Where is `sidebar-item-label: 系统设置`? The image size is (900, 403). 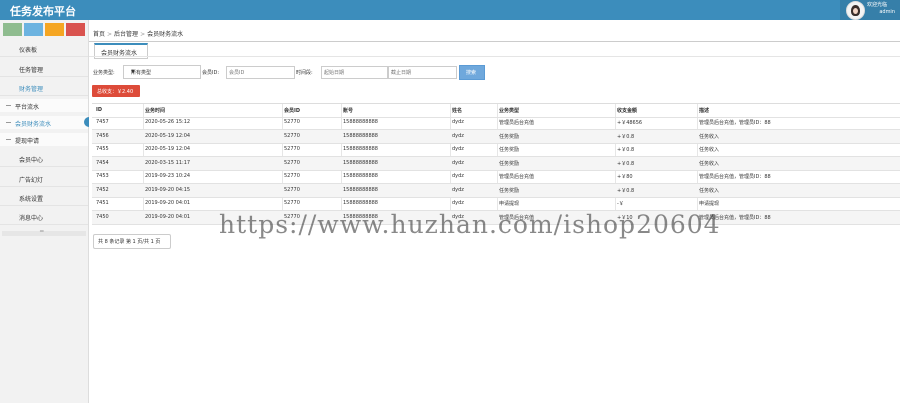 sidebar-item-label: 系统设置 is located at coordinates (31, 199).